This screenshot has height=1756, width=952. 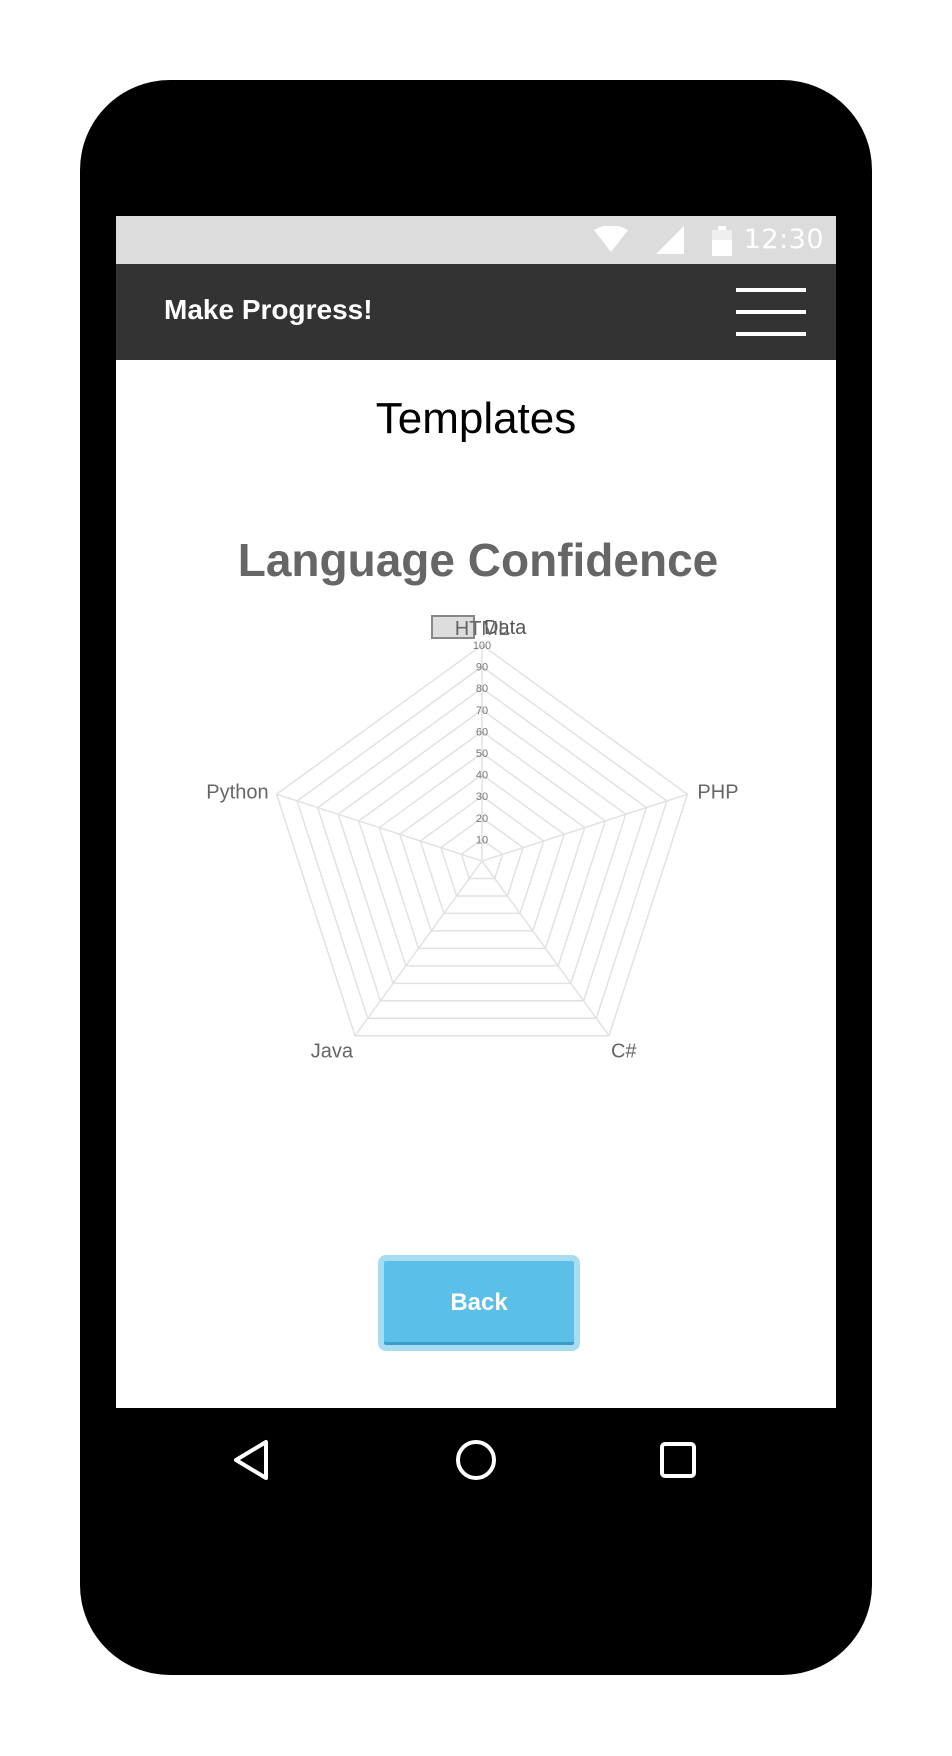 I want to click on radar-category-label: HTML, so click(x=482, y=629).